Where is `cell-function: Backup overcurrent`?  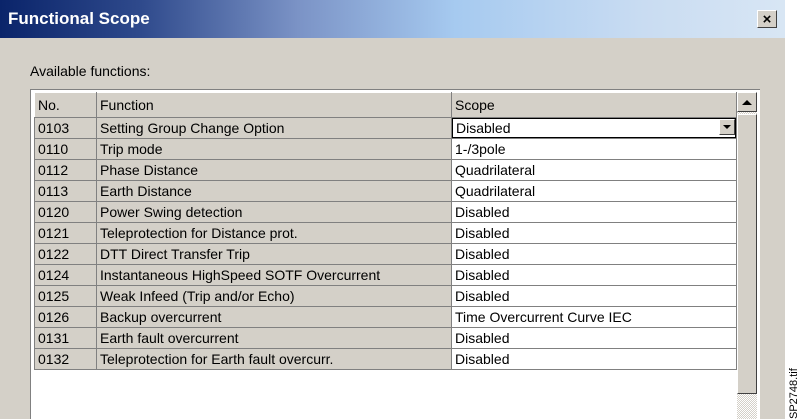
cell-function: Backup overcurrent is located at coordinates (274, 317).